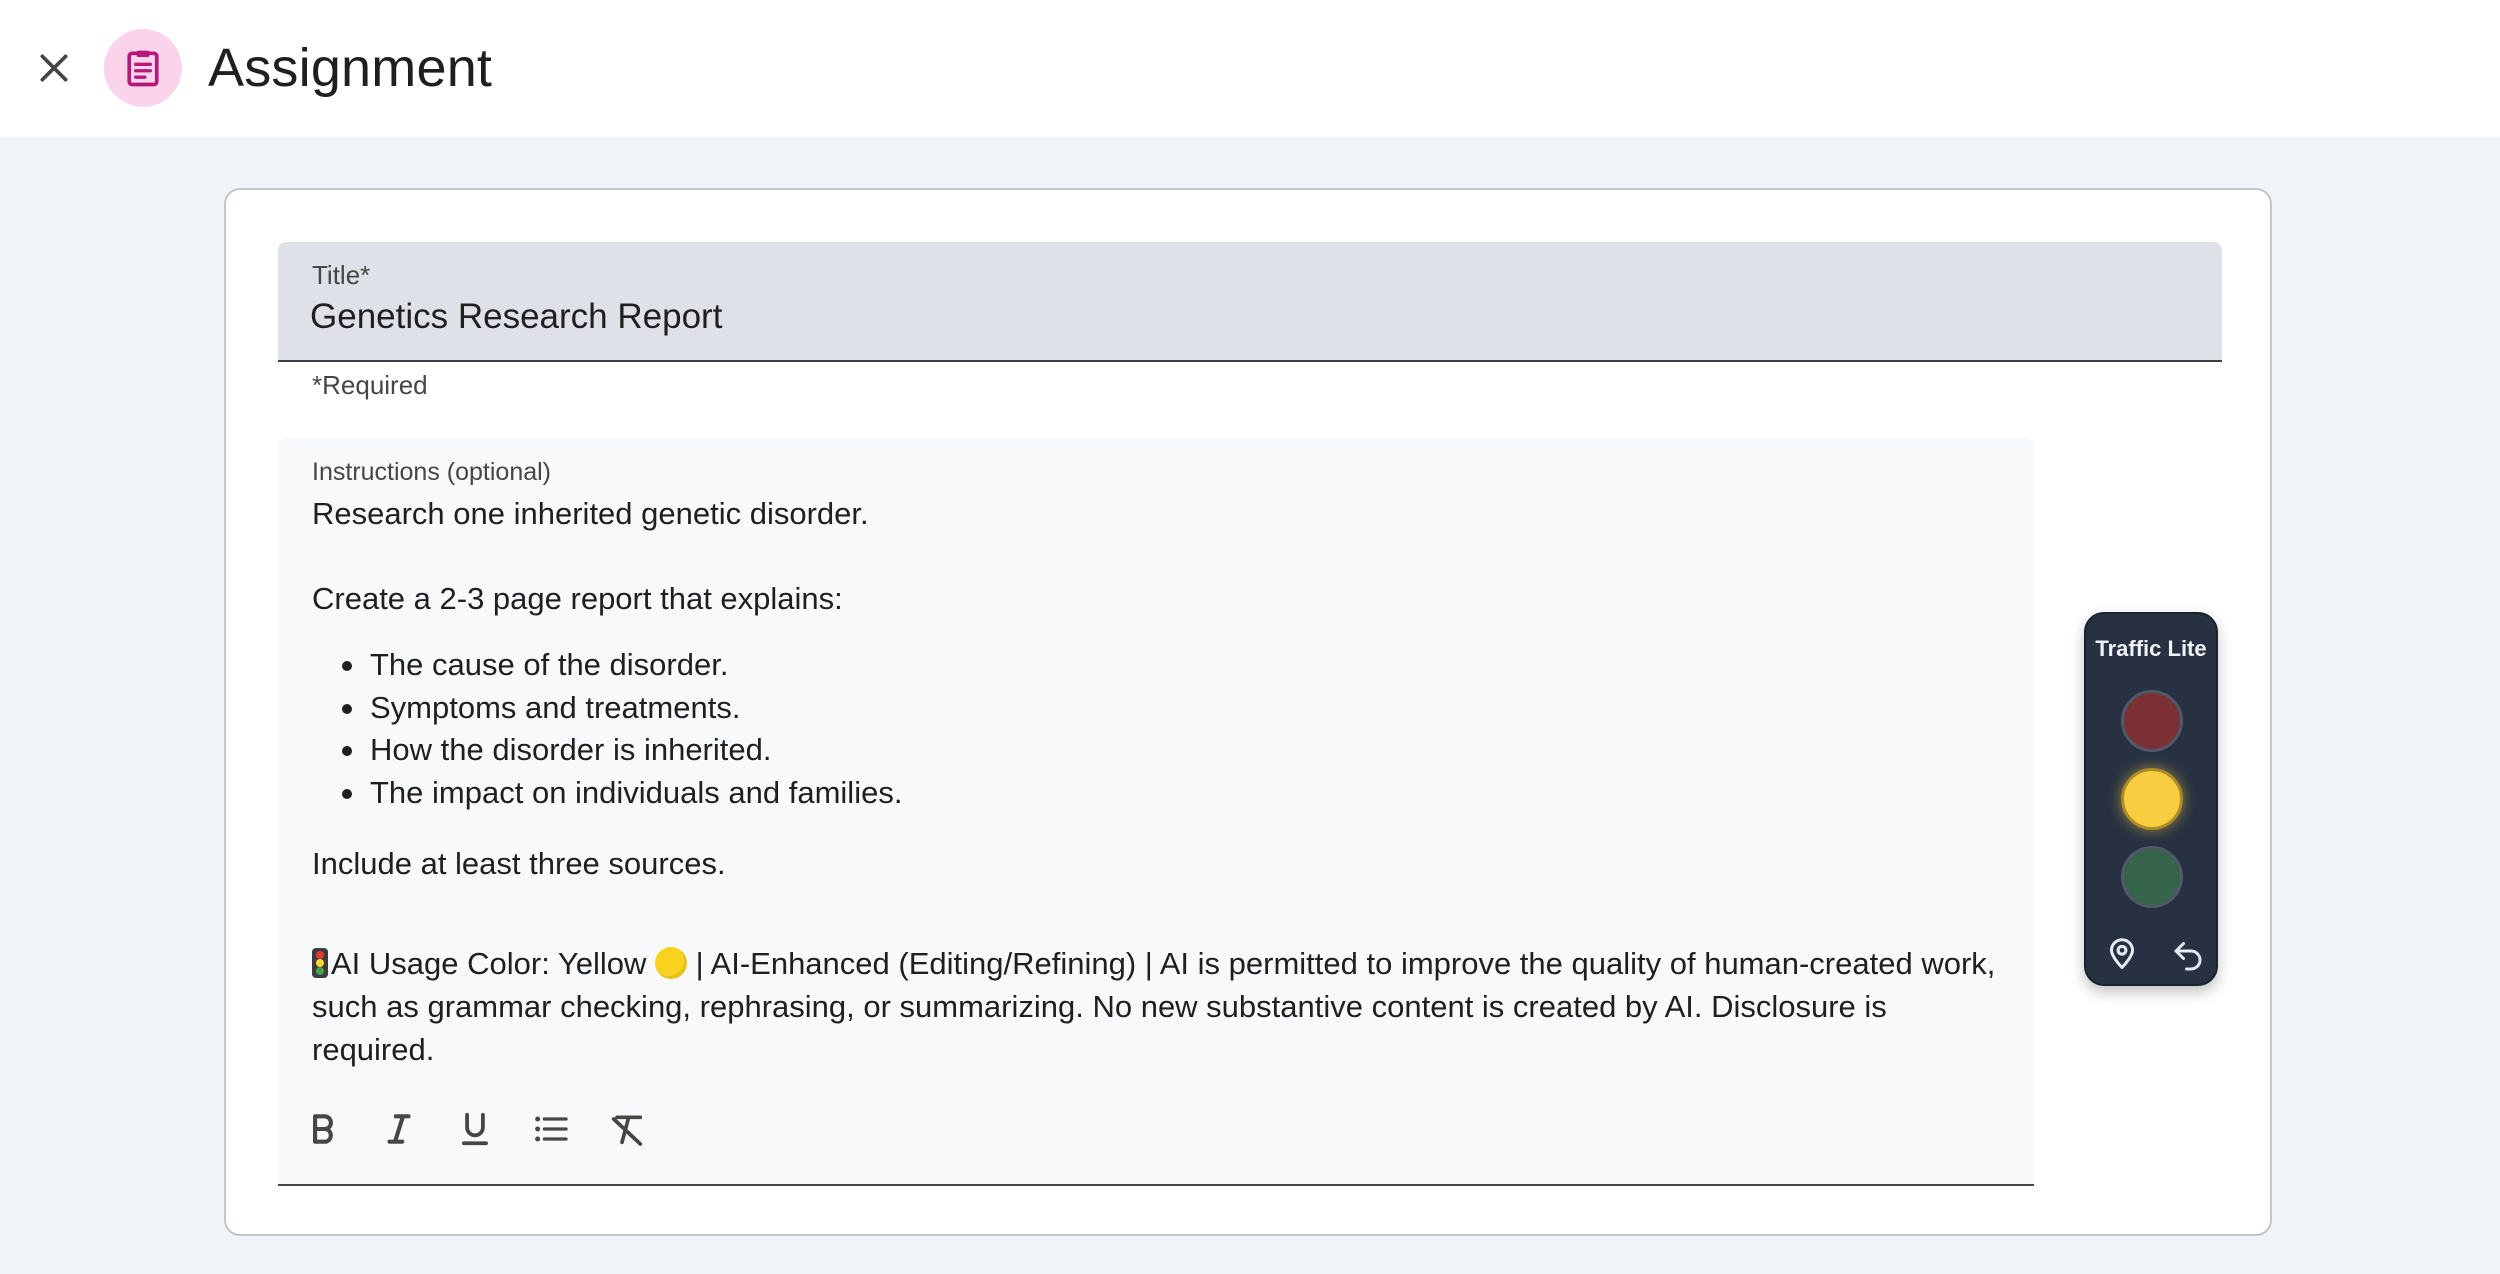 Image resolution: width=2500 pixels, height=1274 pixels. Describe the element at coordinates (320, 963) in the screenshot. I see `traffic-light-emoji-icon` at that location.